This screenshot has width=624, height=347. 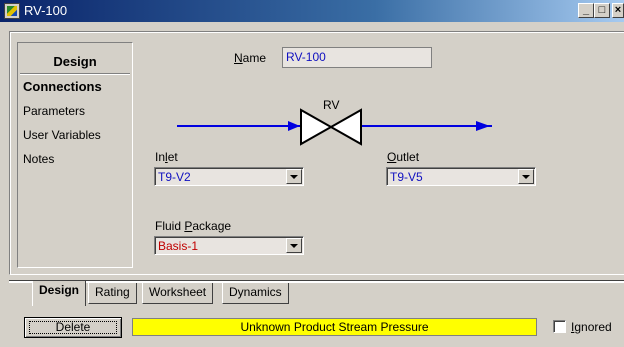 I want to click on inlet-arrow-icon, so click(x=294, y=126).